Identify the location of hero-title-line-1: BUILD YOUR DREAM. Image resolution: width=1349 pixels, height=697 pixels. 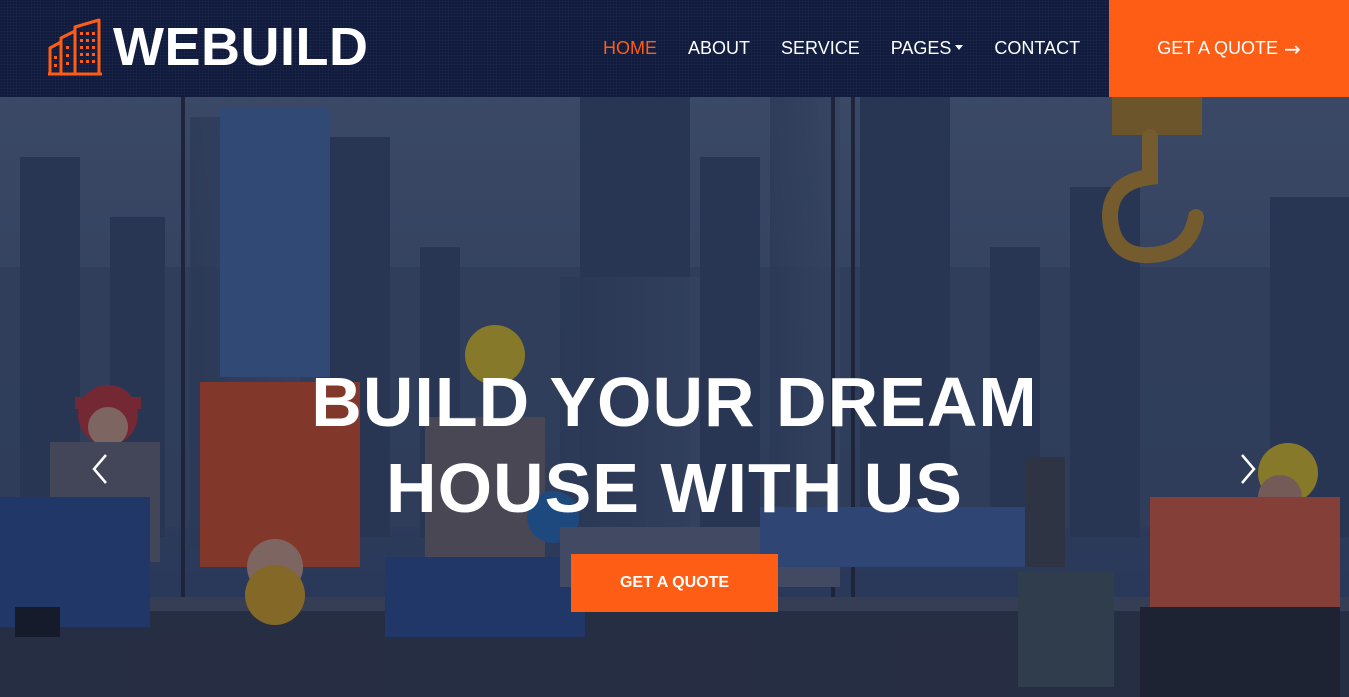
(674, 402).